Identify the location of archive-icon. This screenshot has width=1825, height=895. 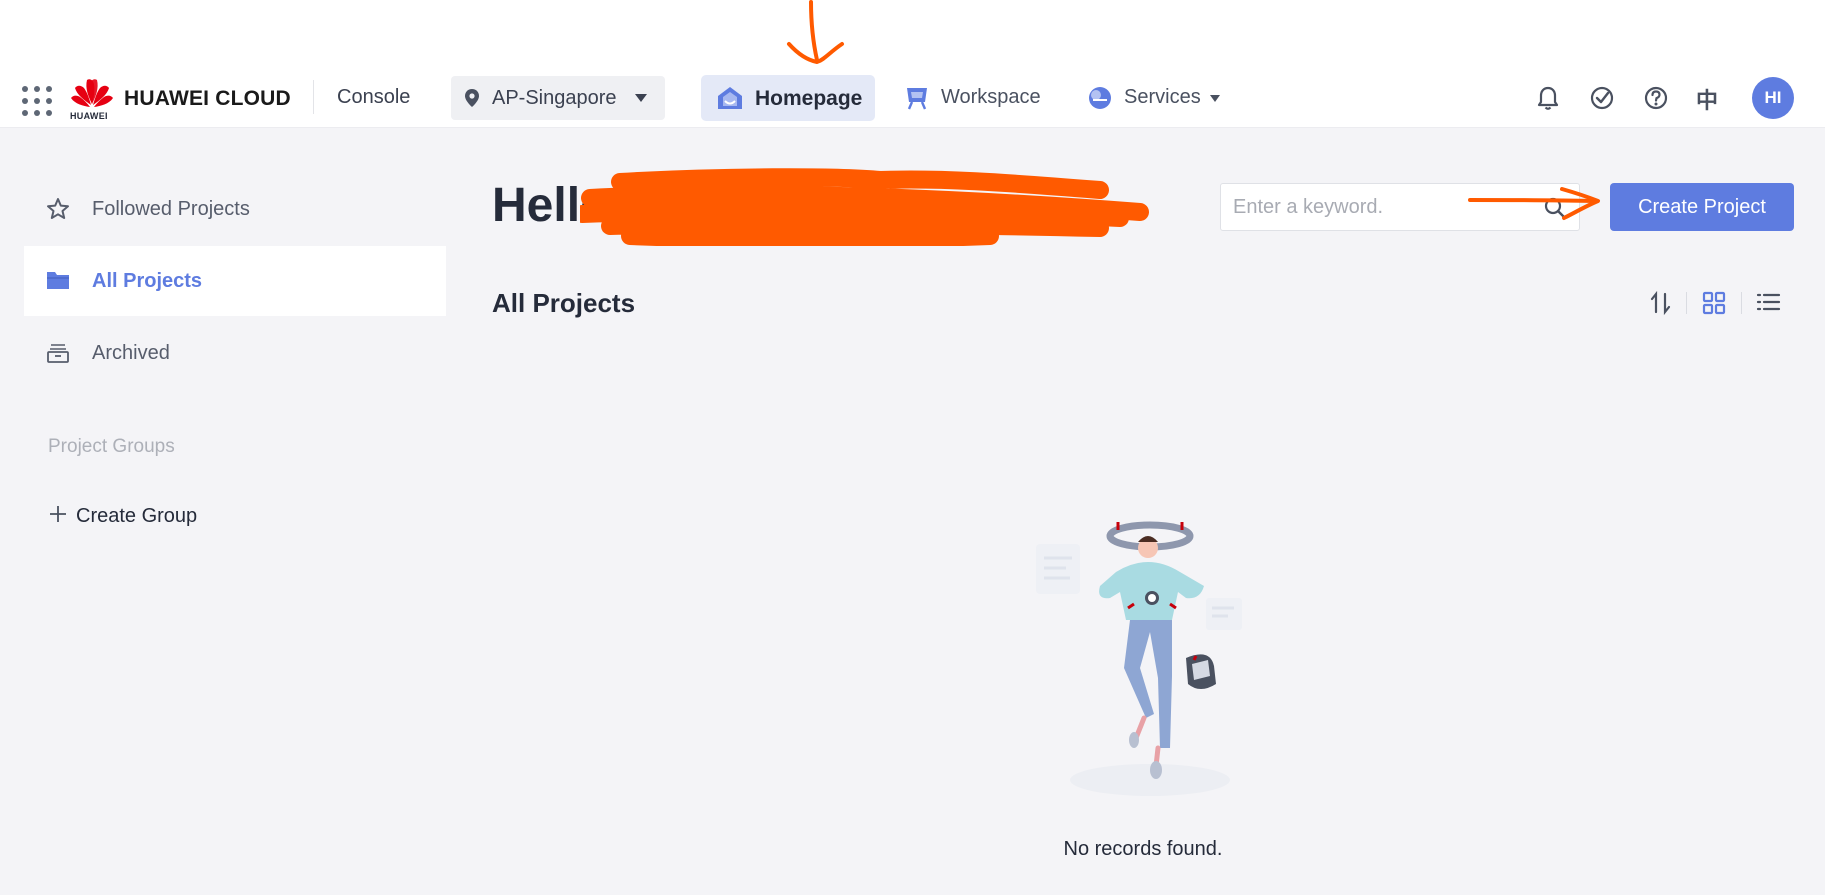
(58, 353).